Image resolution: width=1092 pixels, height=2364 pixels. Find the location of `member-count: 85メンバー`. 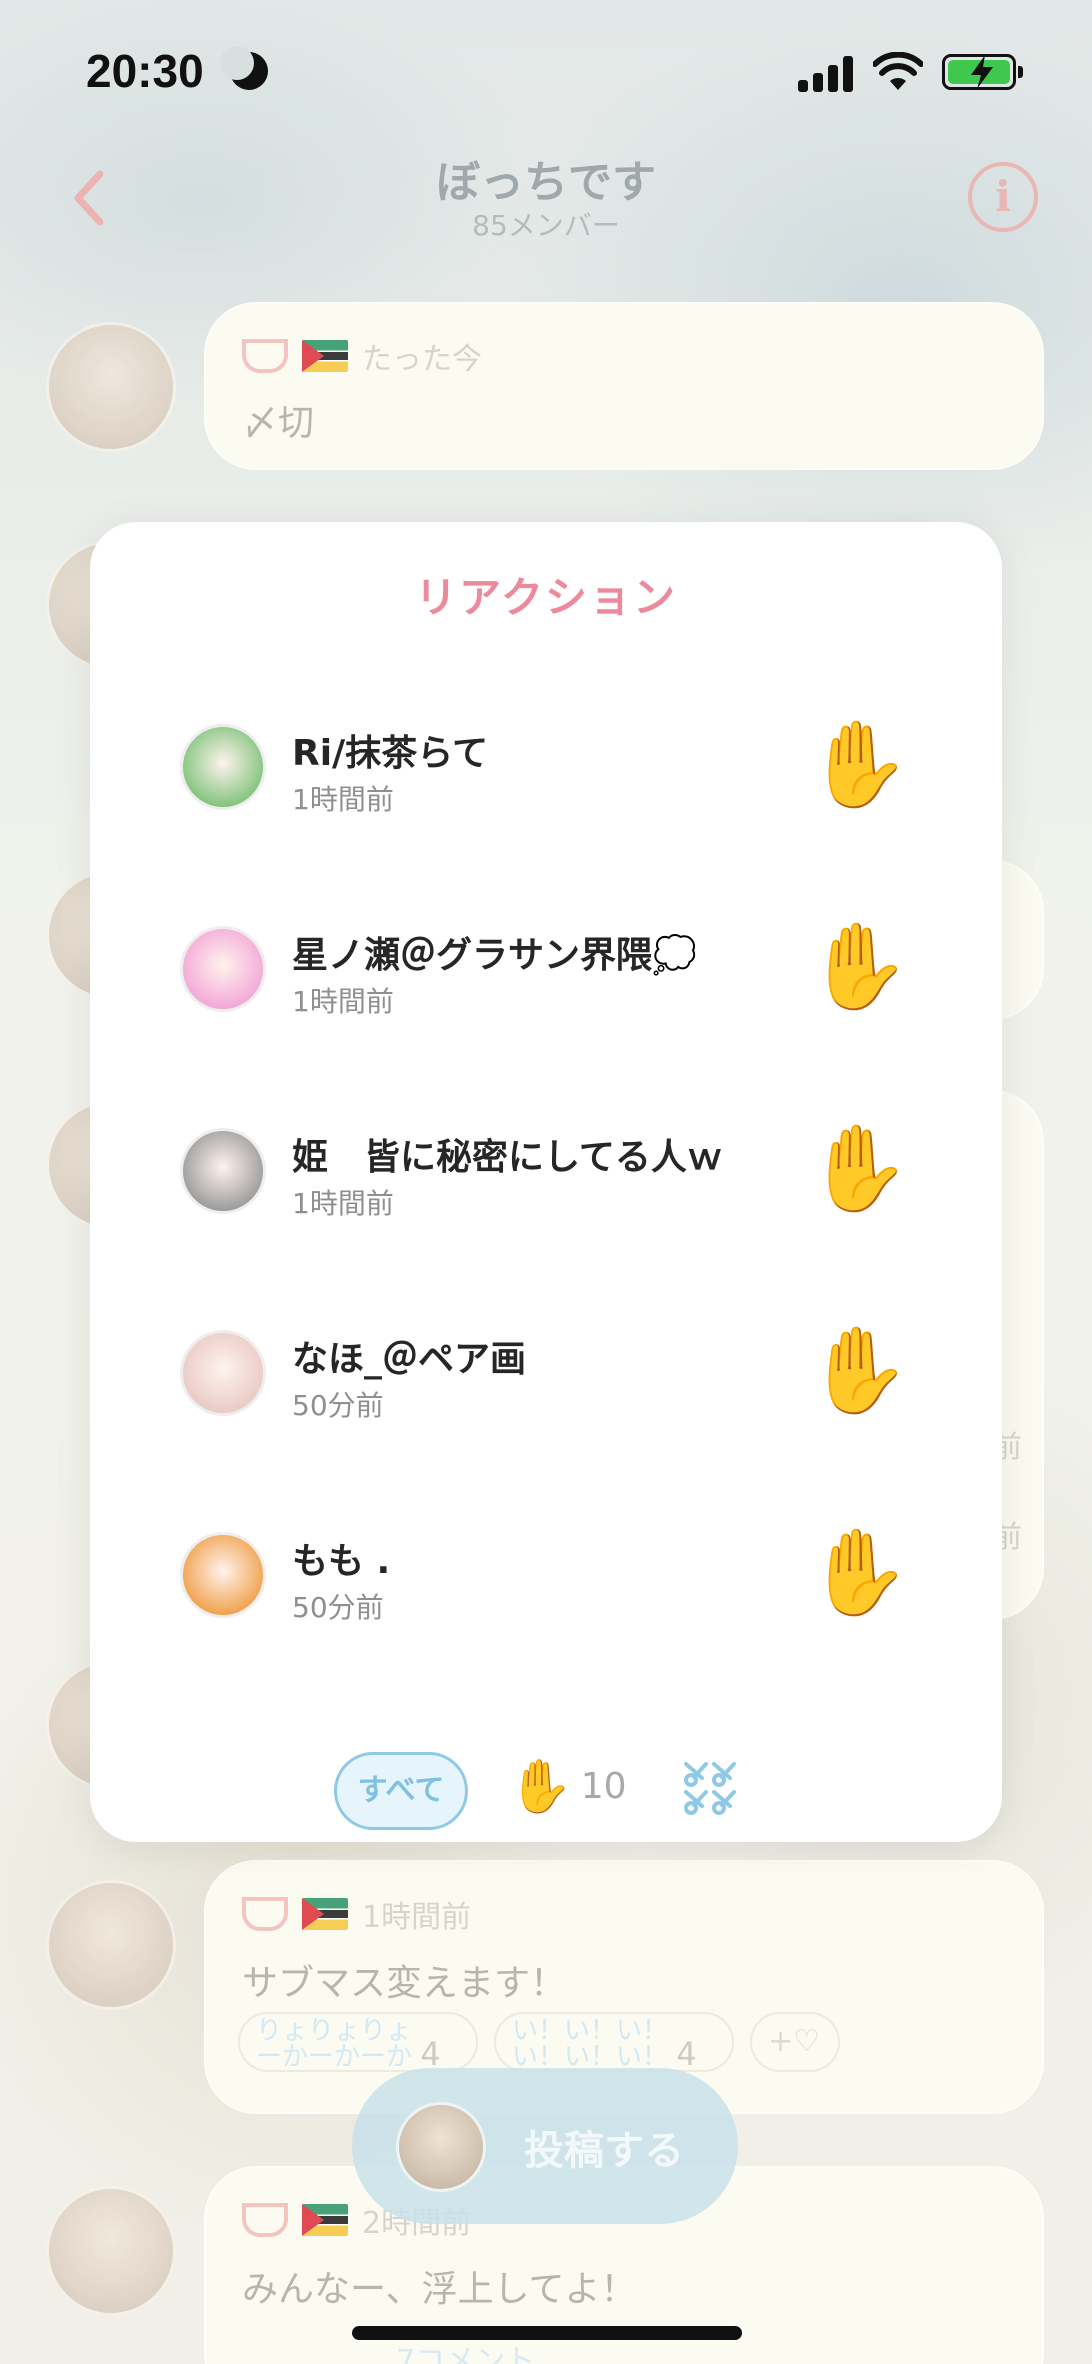

member-count: 85メンバー is located at coordinates (546, 225).